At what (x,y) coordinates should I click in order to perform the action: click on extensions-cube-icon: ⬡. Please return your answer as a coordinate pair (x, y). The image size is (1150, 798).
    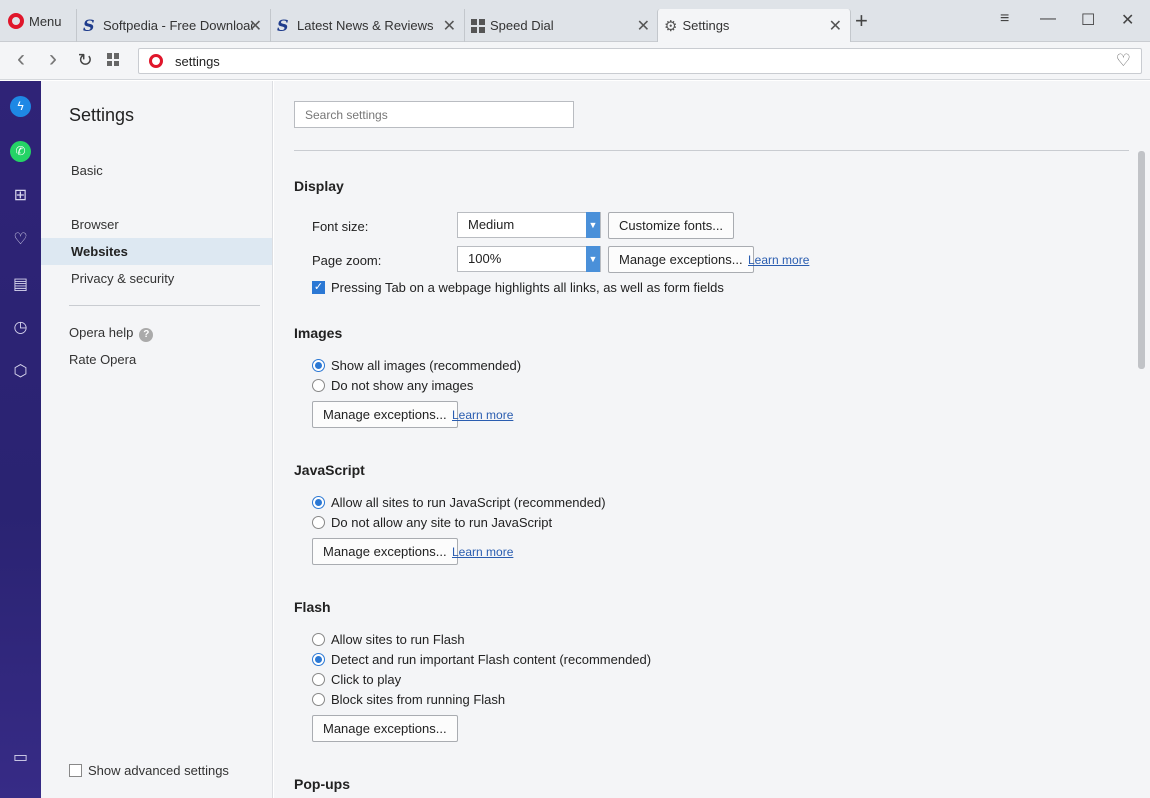
    Looking at the image, I should click on (20, 371).